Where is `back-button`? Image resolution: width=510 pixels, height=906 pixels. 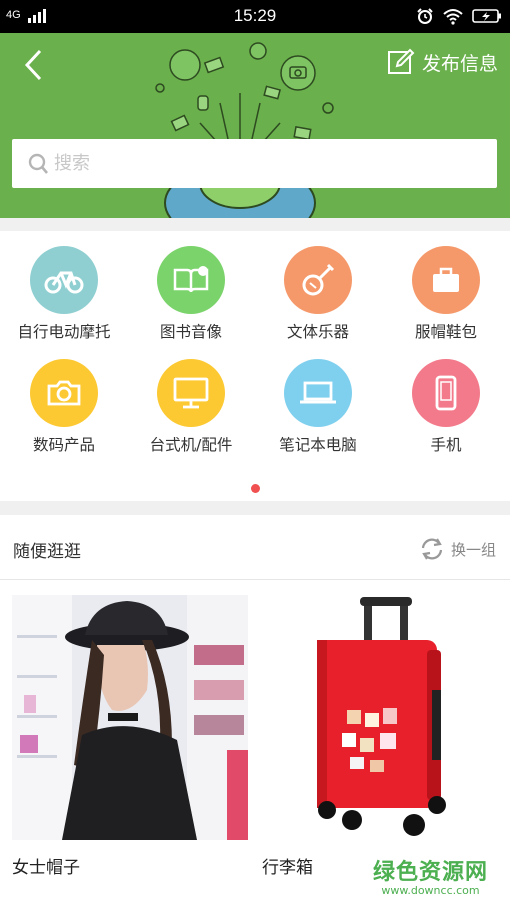
back-button is located at coordinates (34, 65).